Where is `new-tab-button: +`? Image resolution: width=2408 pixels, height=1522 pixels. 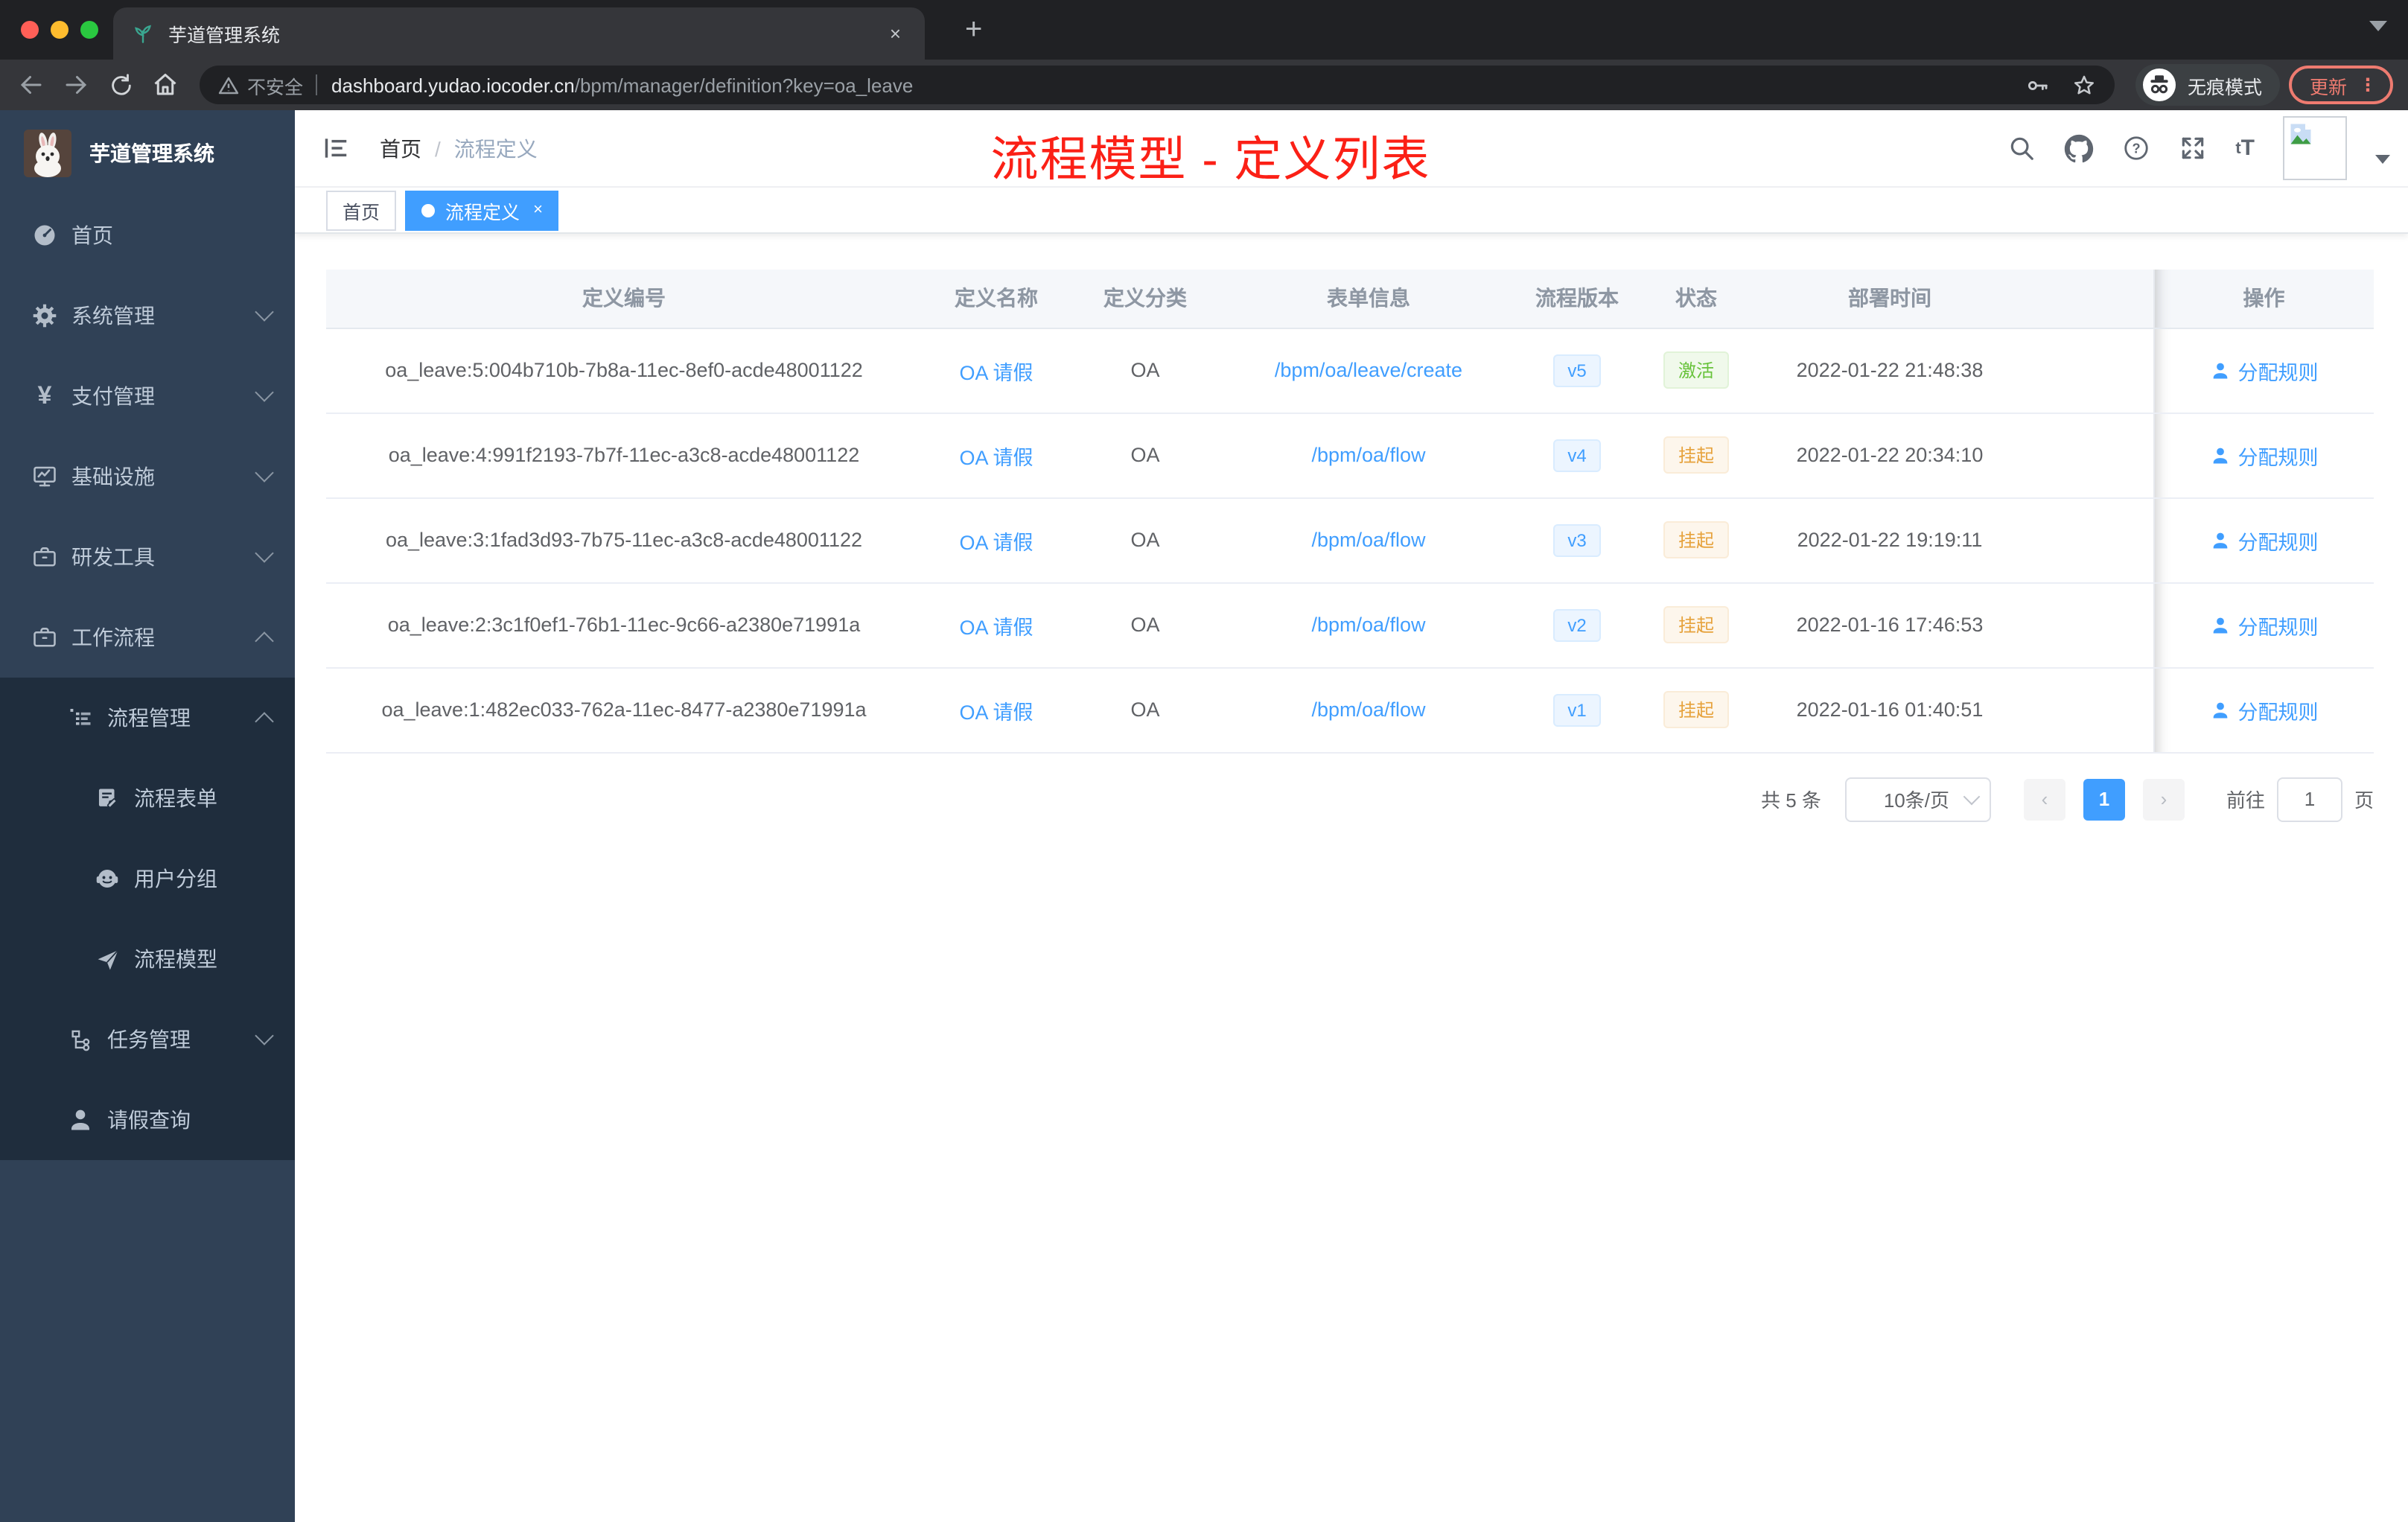 new-tab-button: + is located at coordinates (973, 30).